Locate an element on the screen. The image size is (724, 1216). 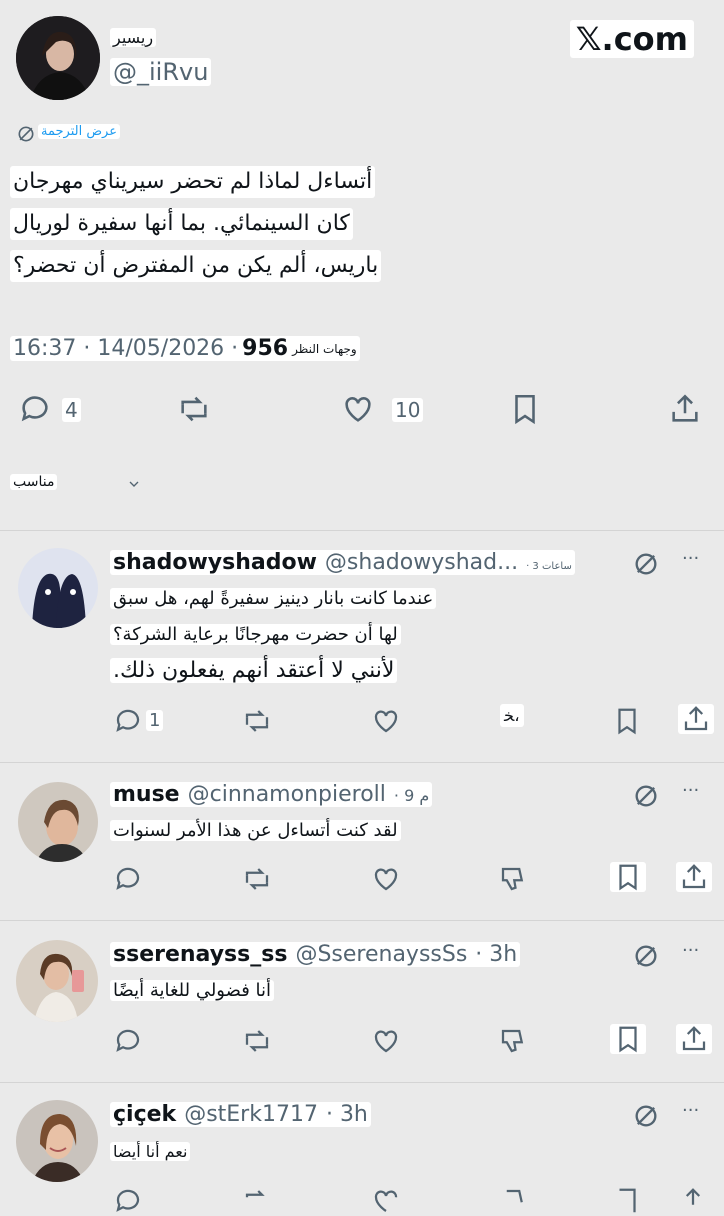
like-count: 10 is located at coordinates (408, 410).